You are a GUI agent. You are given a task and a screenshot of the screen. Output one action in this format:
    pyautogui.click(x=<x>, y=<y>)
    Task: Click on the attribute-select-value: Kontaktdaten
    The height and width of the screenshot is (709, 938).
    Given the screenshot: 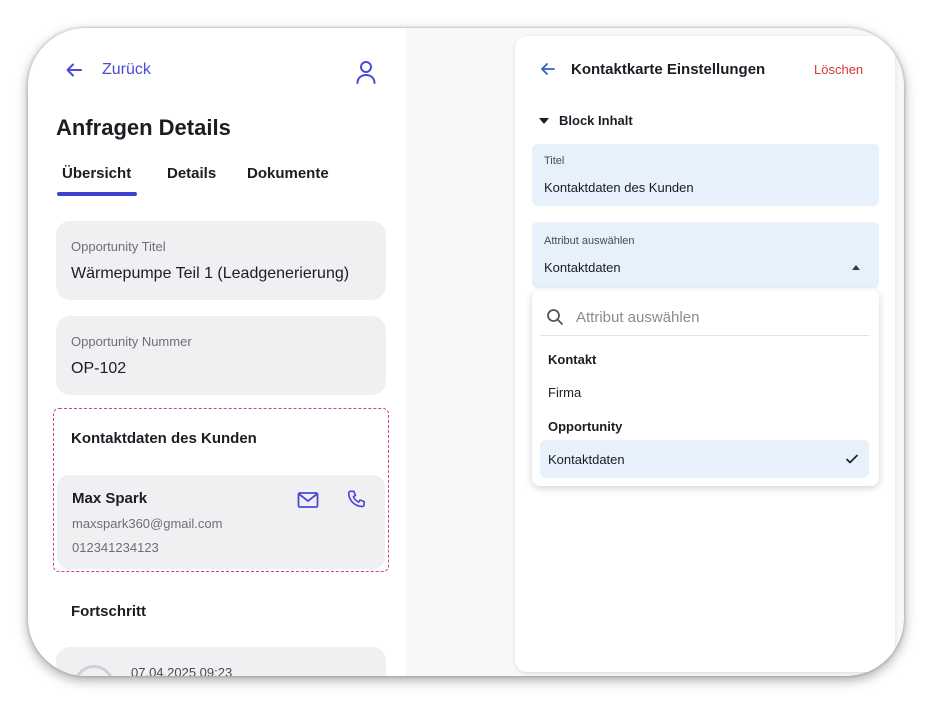 What is the action you would take?
    pyautogui.click(x=582, y=267)
    